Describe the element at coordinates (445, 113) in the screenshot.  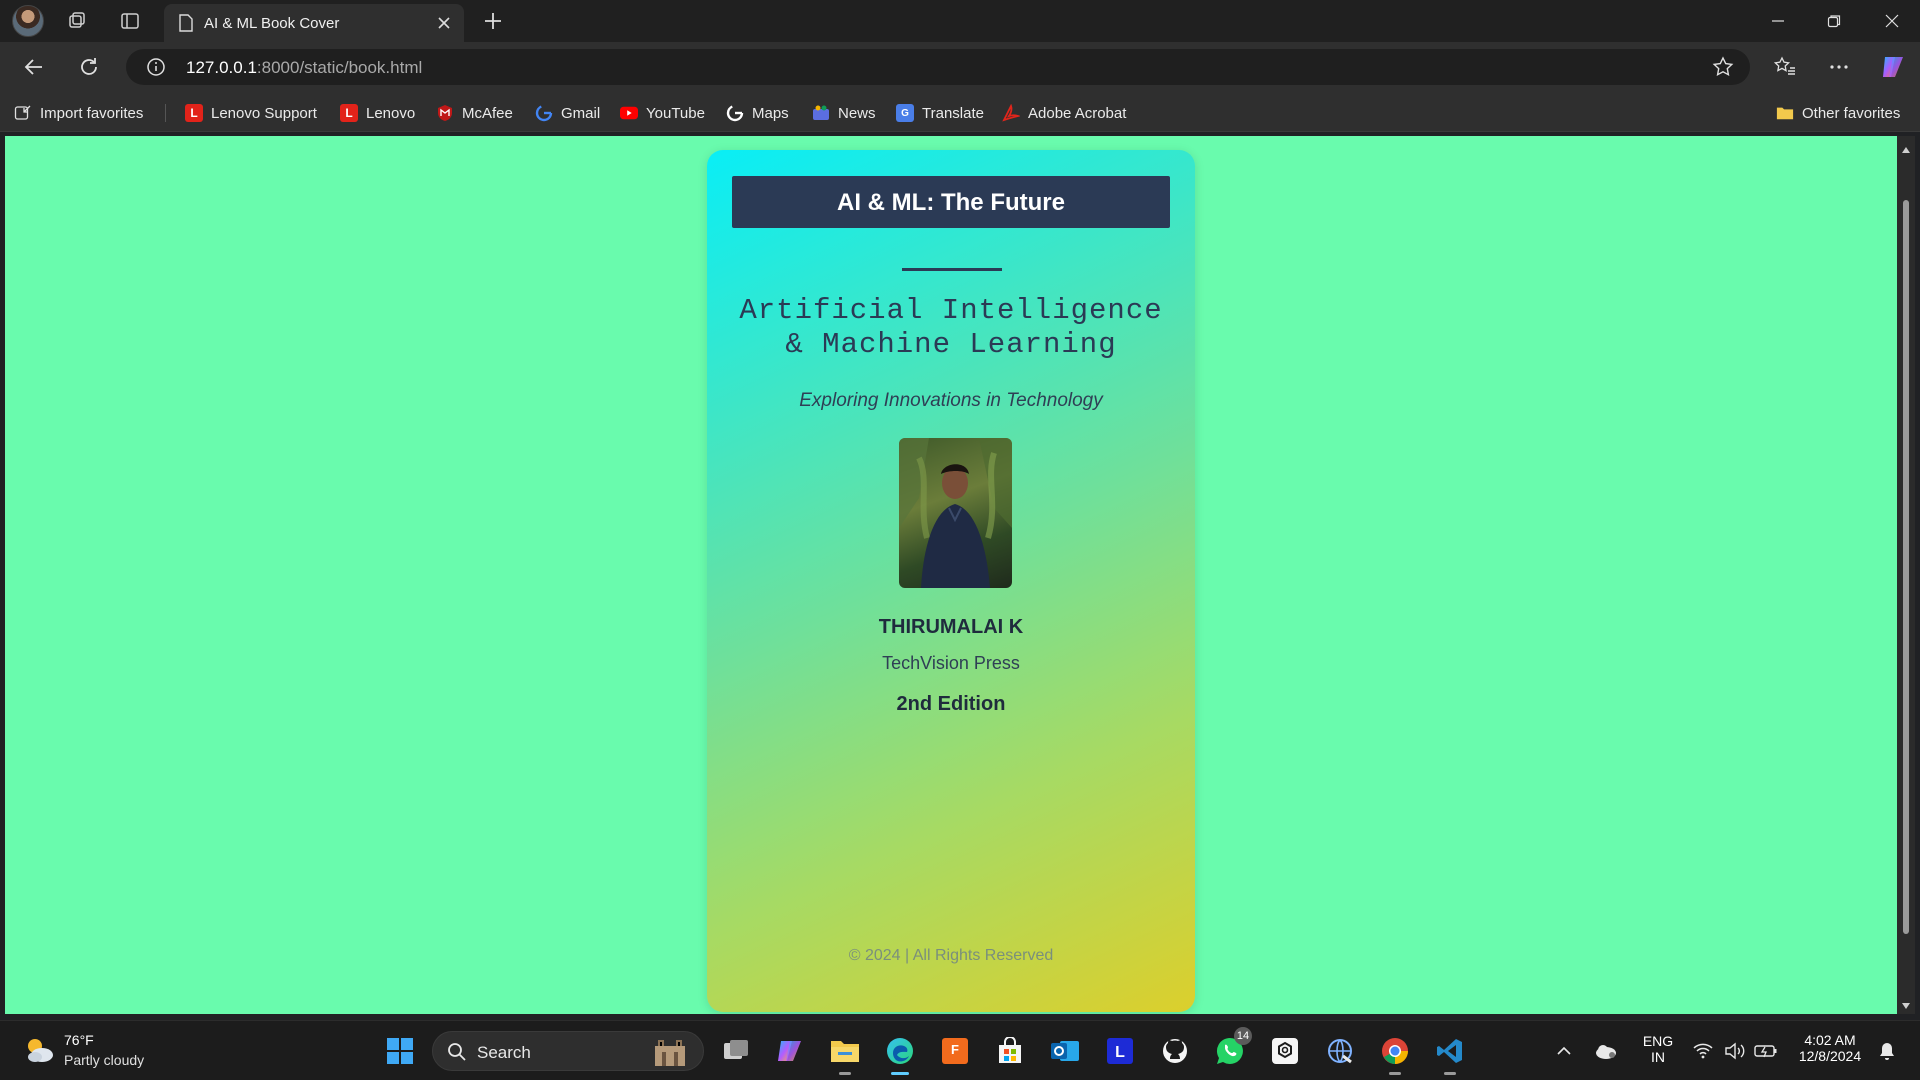
I see `mcafee-icon` at that location.